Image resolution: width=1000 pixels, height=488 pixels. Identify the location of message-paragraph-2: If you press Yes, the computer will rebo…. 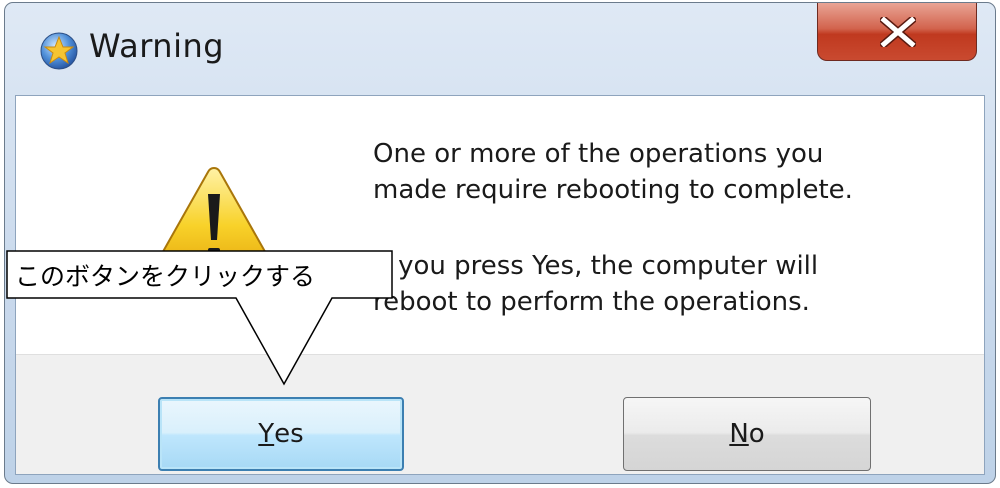
(596, 284).